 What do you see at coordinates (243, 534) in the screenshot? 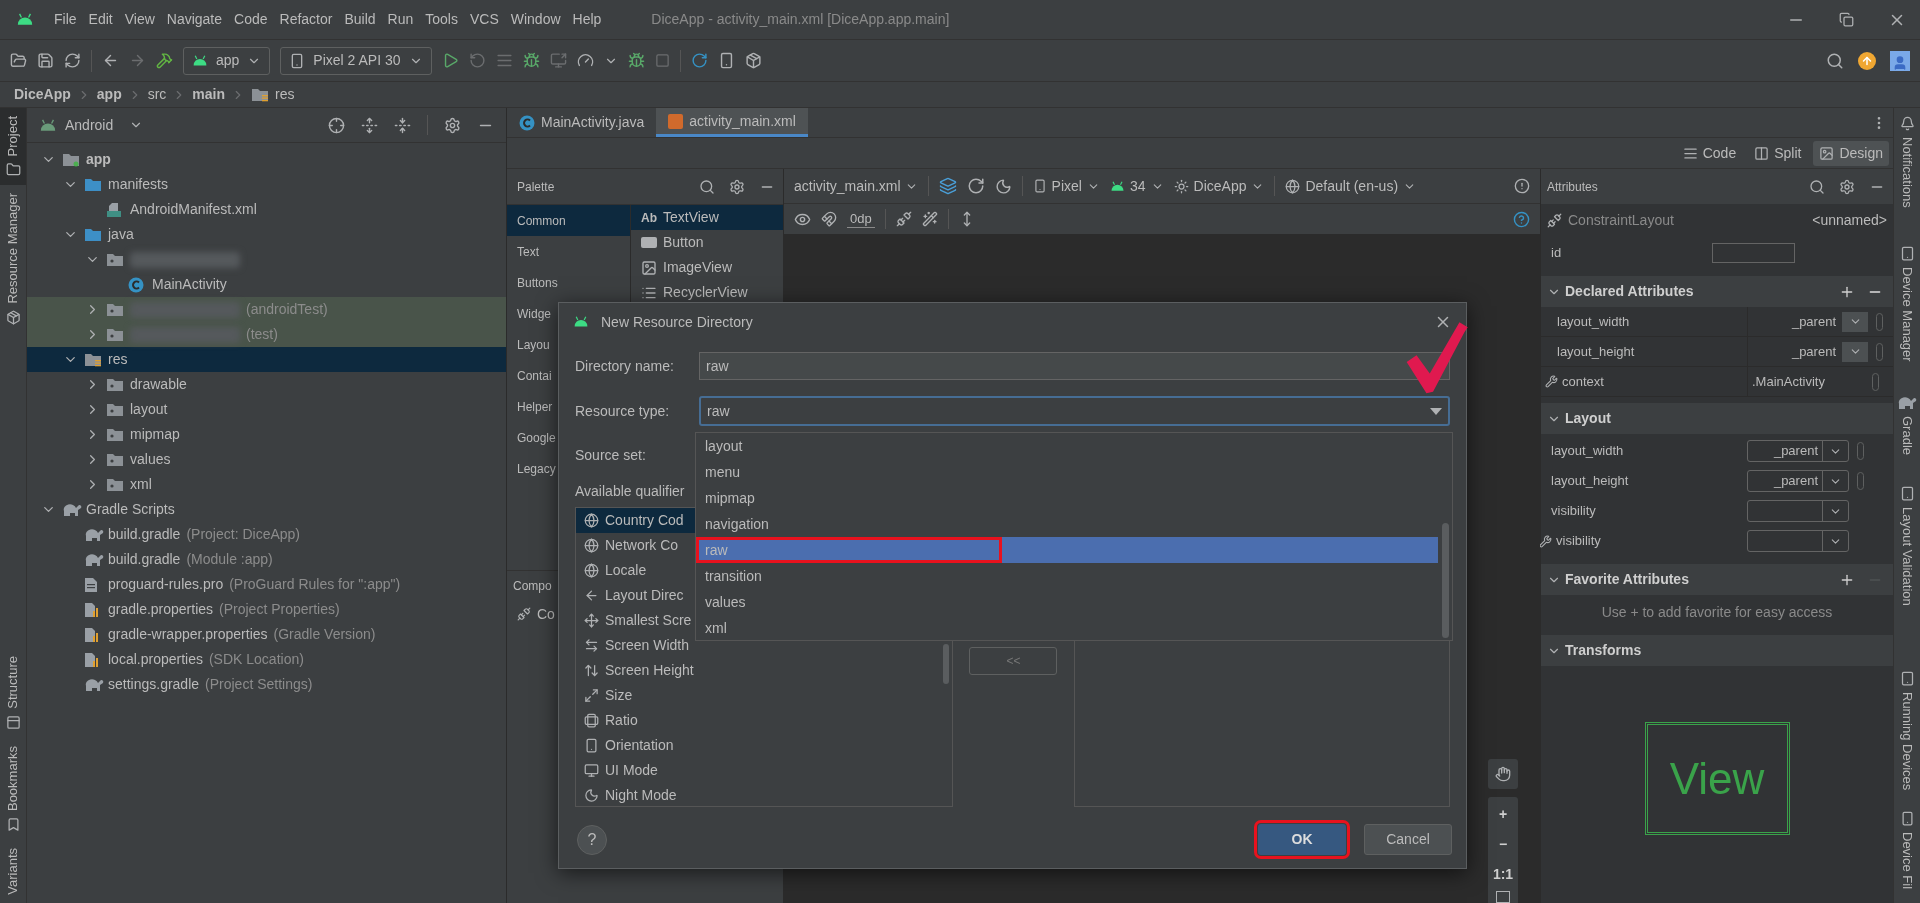
I see `tree-note: (Project: DiceApp)` at bounding box center [243, 534].